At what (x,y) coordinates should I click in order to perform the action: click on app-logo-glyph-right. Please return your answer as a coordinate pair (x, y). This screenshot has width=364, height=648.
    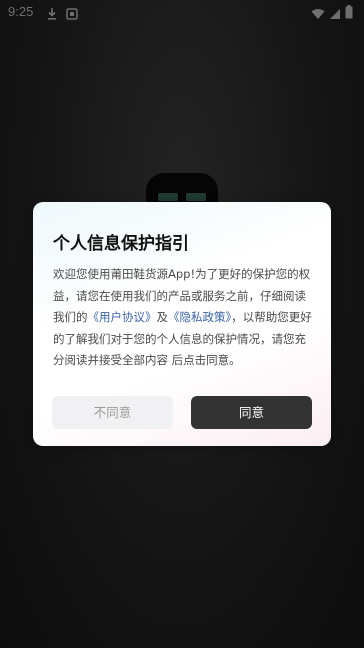
    Looking at the image, I should click on (196, 197).